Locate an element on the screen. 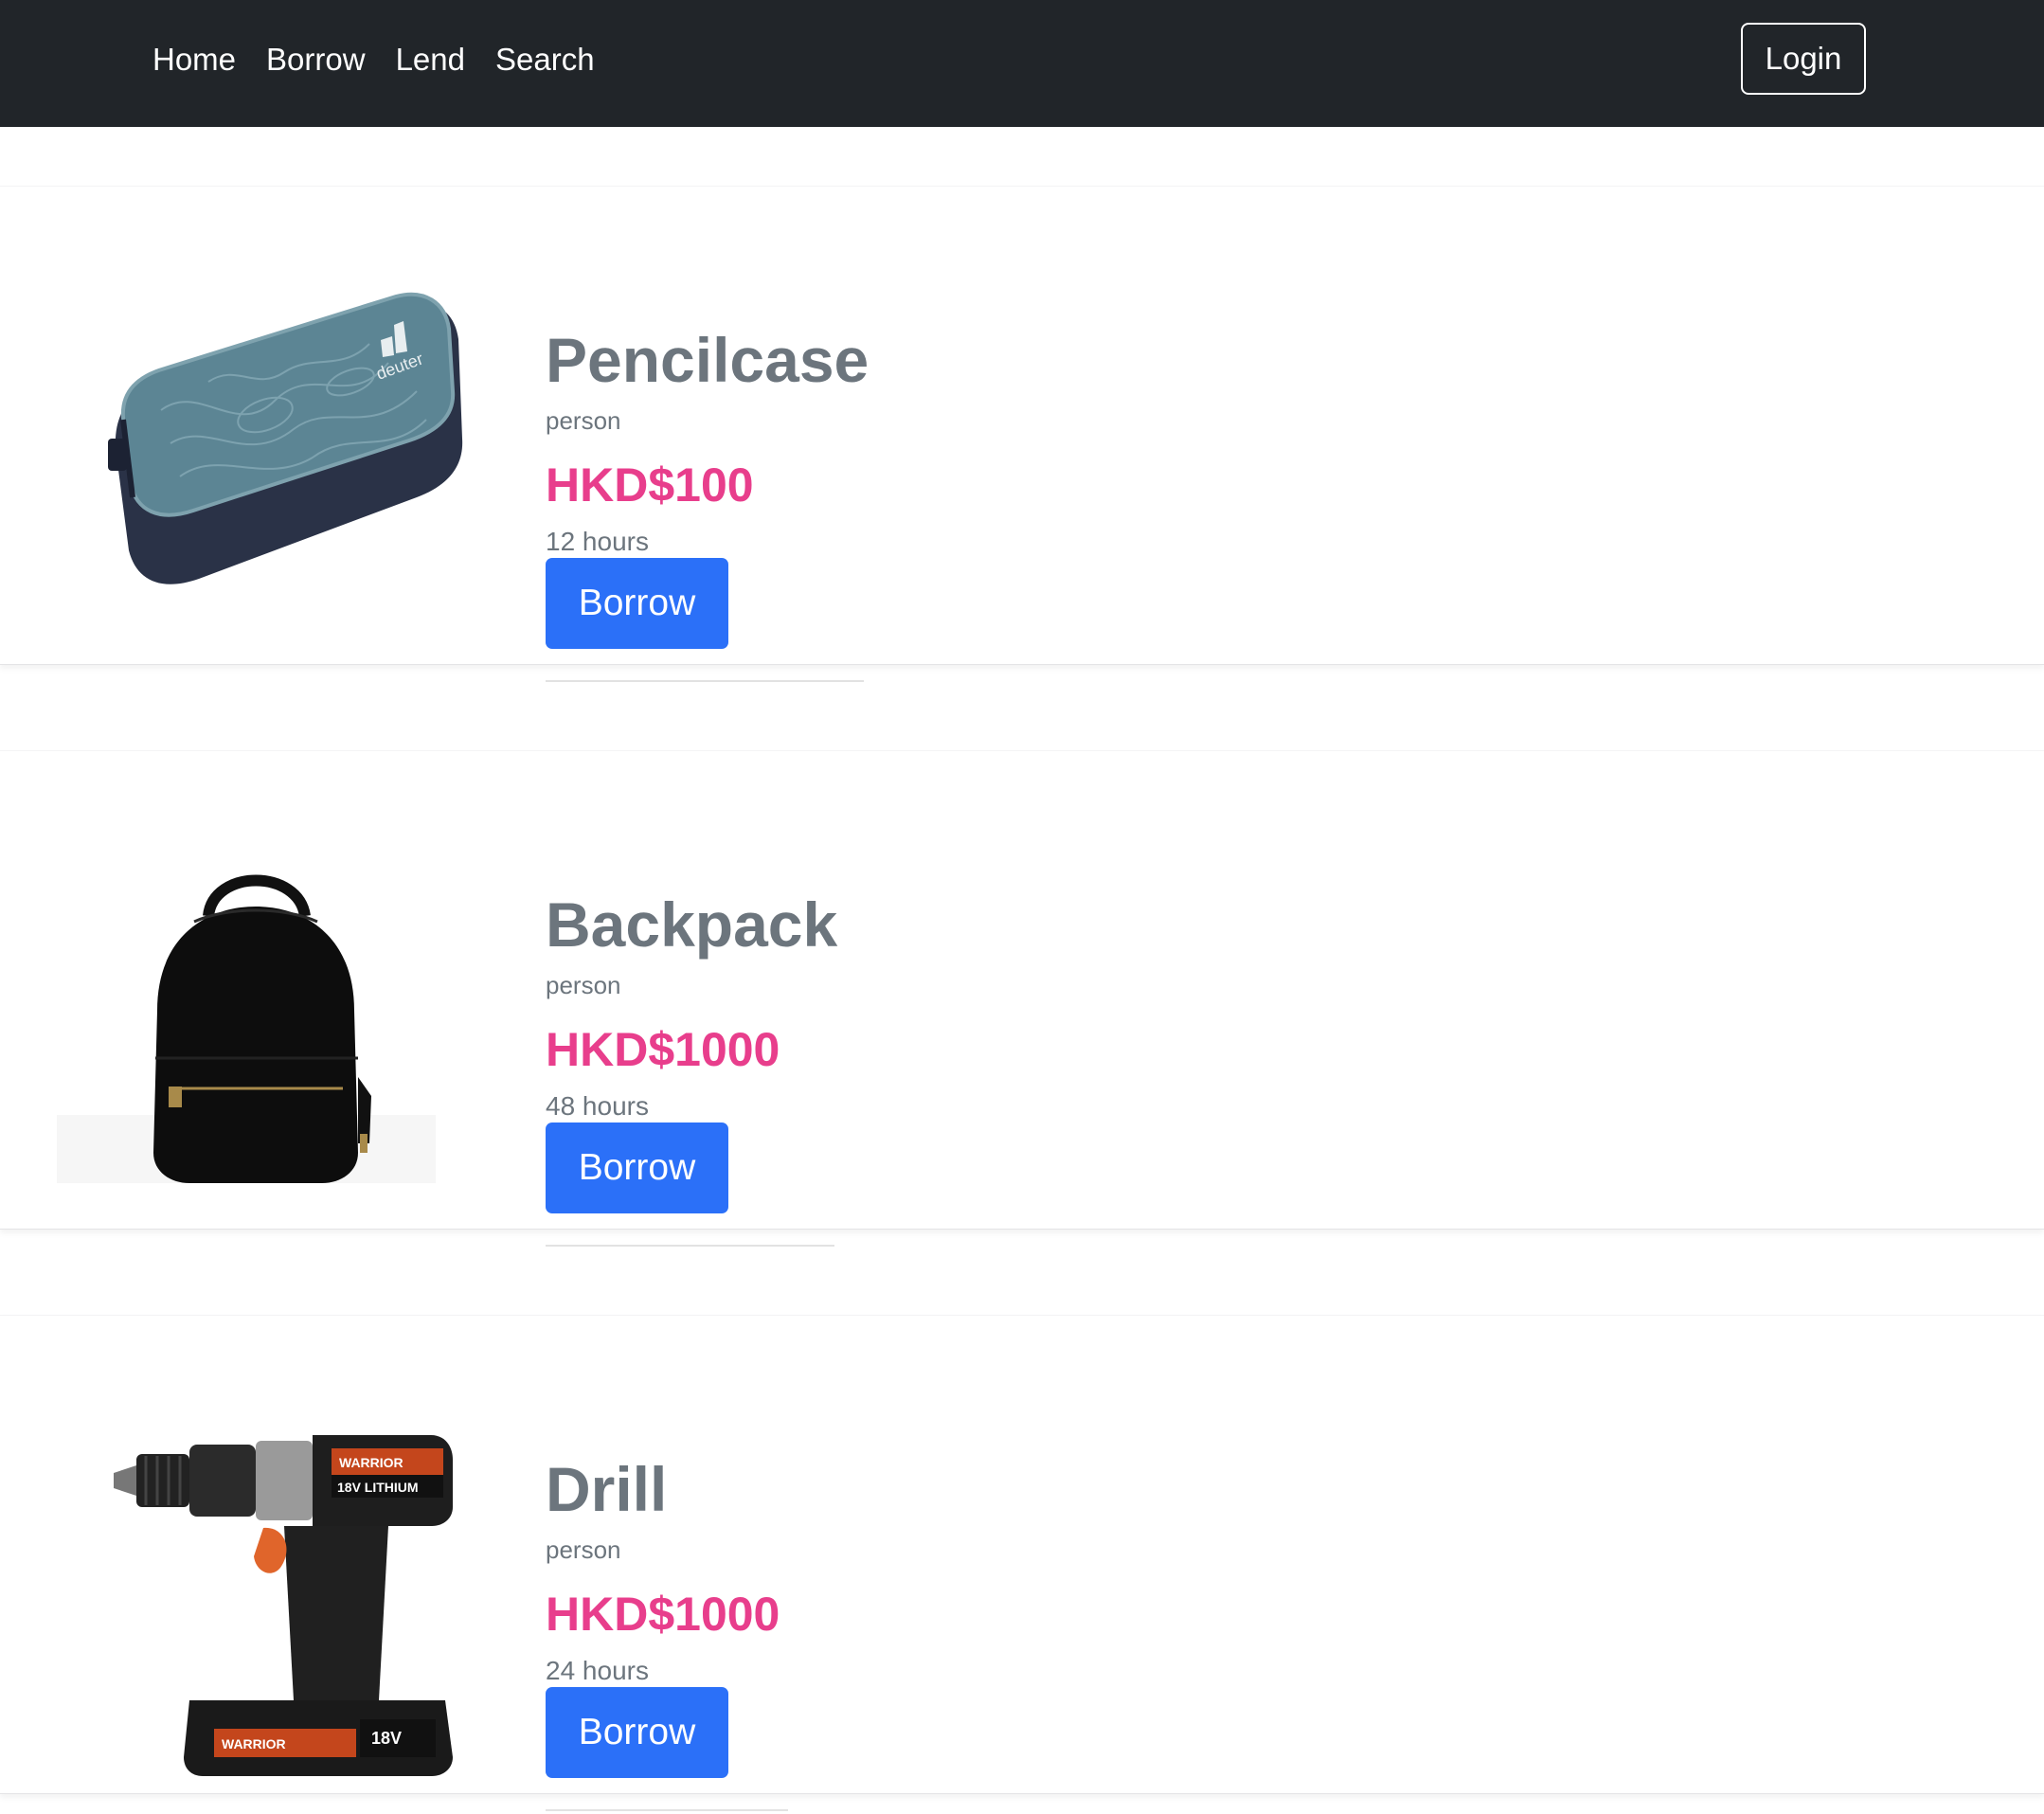  pencilcase-image: deuter is located at coordinates (294, 448).